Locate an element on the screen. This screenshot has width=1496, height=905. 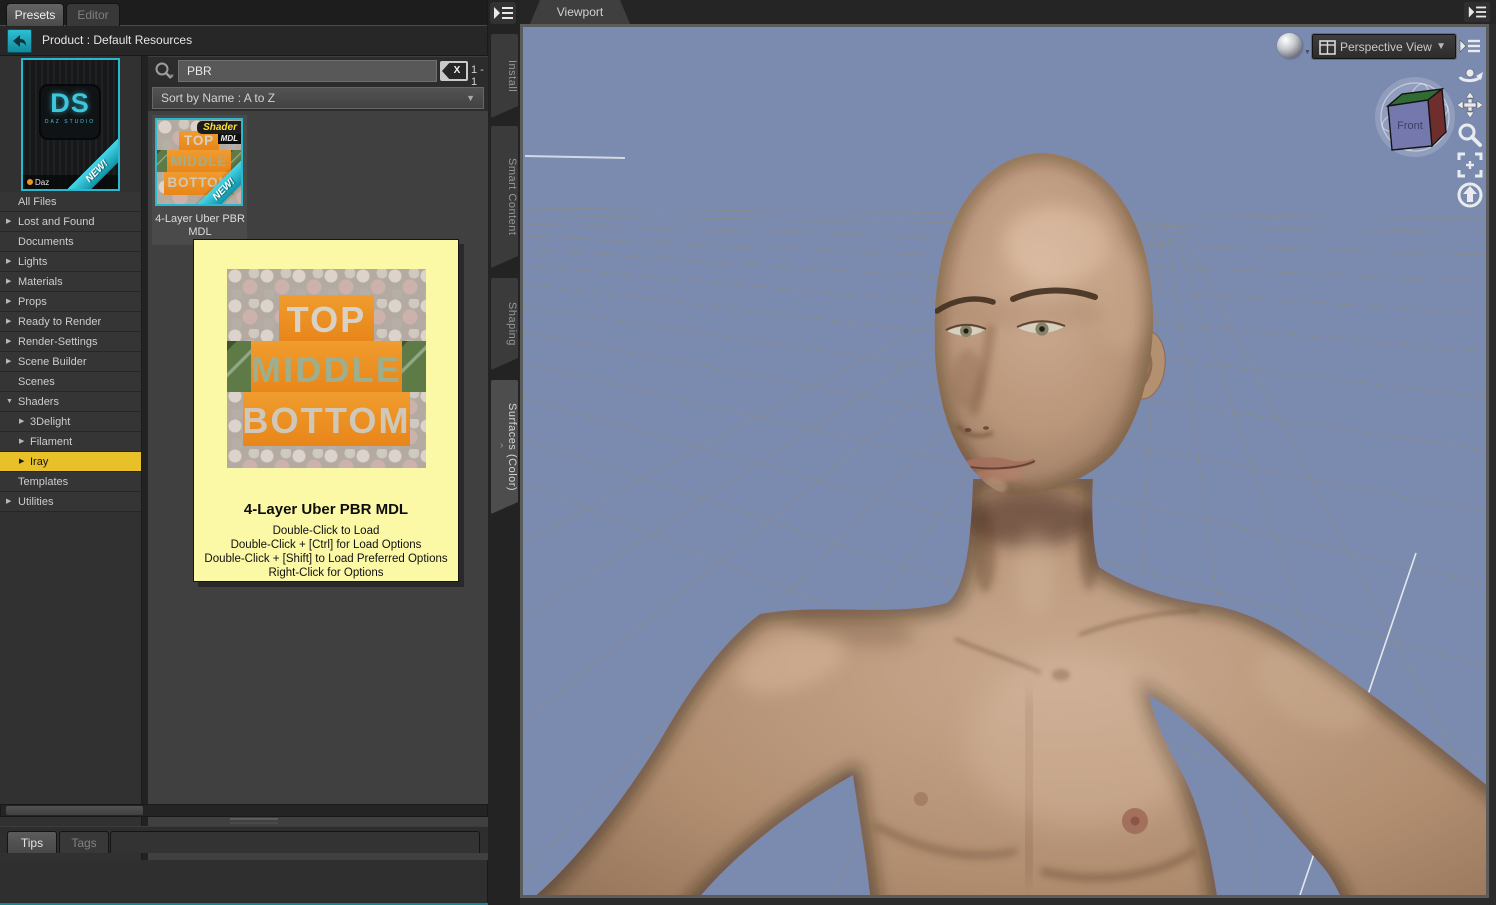
tree-label: Filament is located at coordinates (51, 442).